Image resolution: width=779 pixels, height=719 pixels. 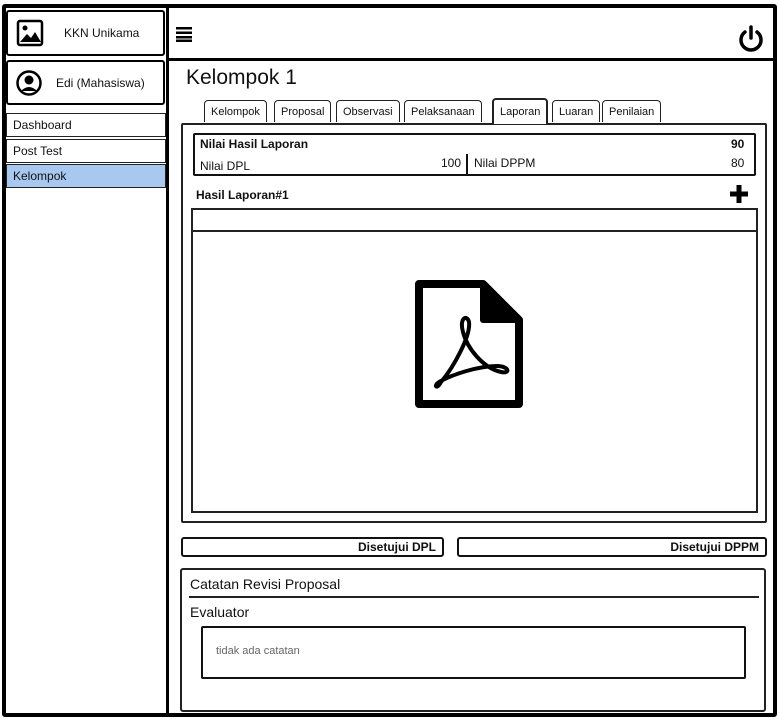 I want to click on image-icon, so click(x=30, y=33).